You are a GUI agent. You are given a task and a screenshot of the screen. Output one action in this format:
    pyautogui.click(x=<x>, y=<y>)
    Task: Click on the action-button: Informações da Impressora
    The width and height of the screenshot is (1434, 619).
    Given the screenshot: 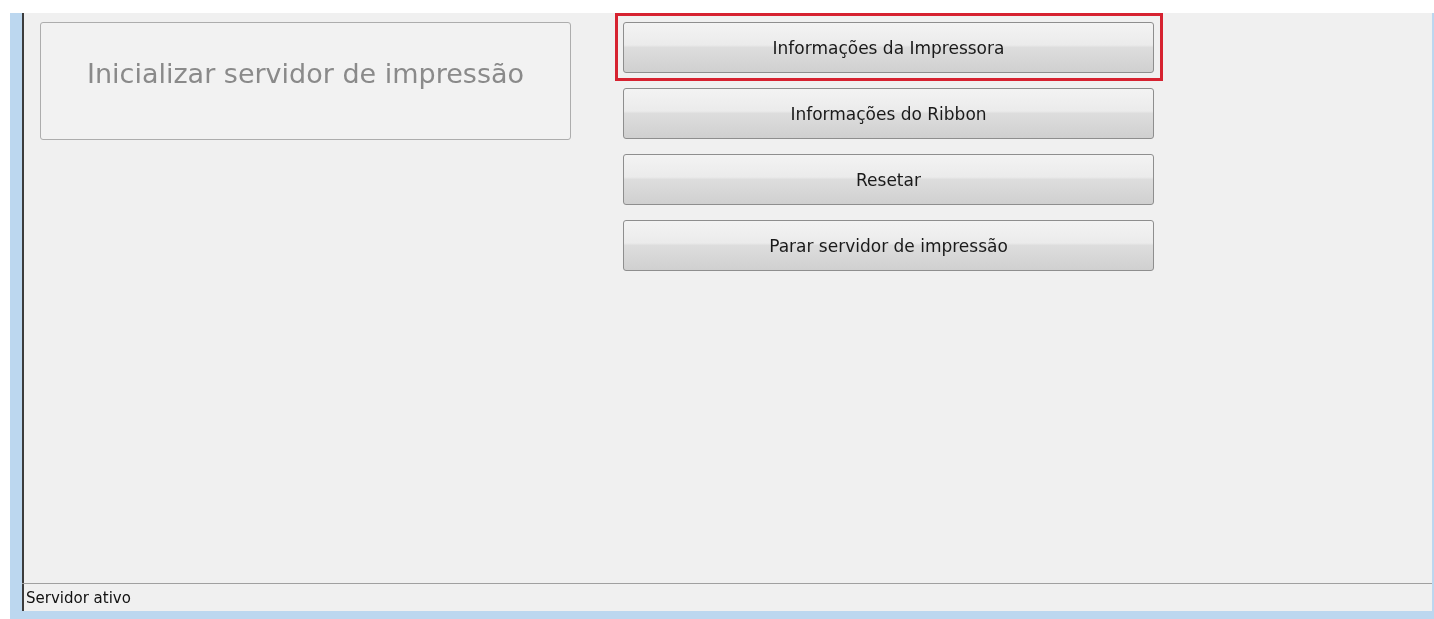 What is the action you would take?
    pyautogui.click(x=888, y=47)
    